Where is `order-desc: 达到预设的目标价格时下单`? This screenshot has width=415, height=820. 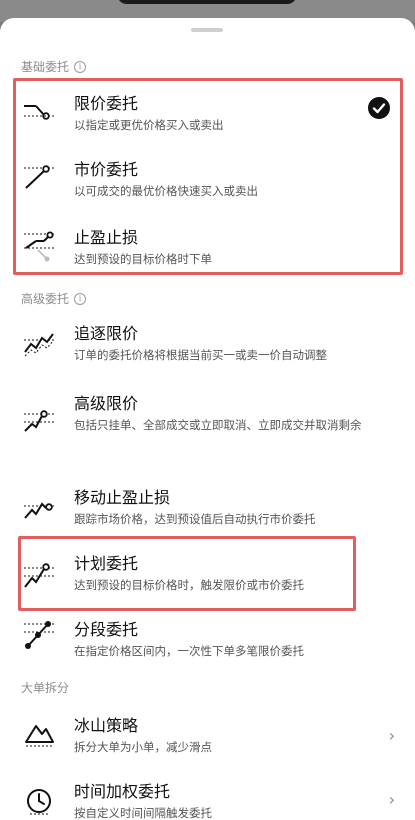 order-desc: 达到预设的目标价格时下单 is located at coordinates (143, 259).